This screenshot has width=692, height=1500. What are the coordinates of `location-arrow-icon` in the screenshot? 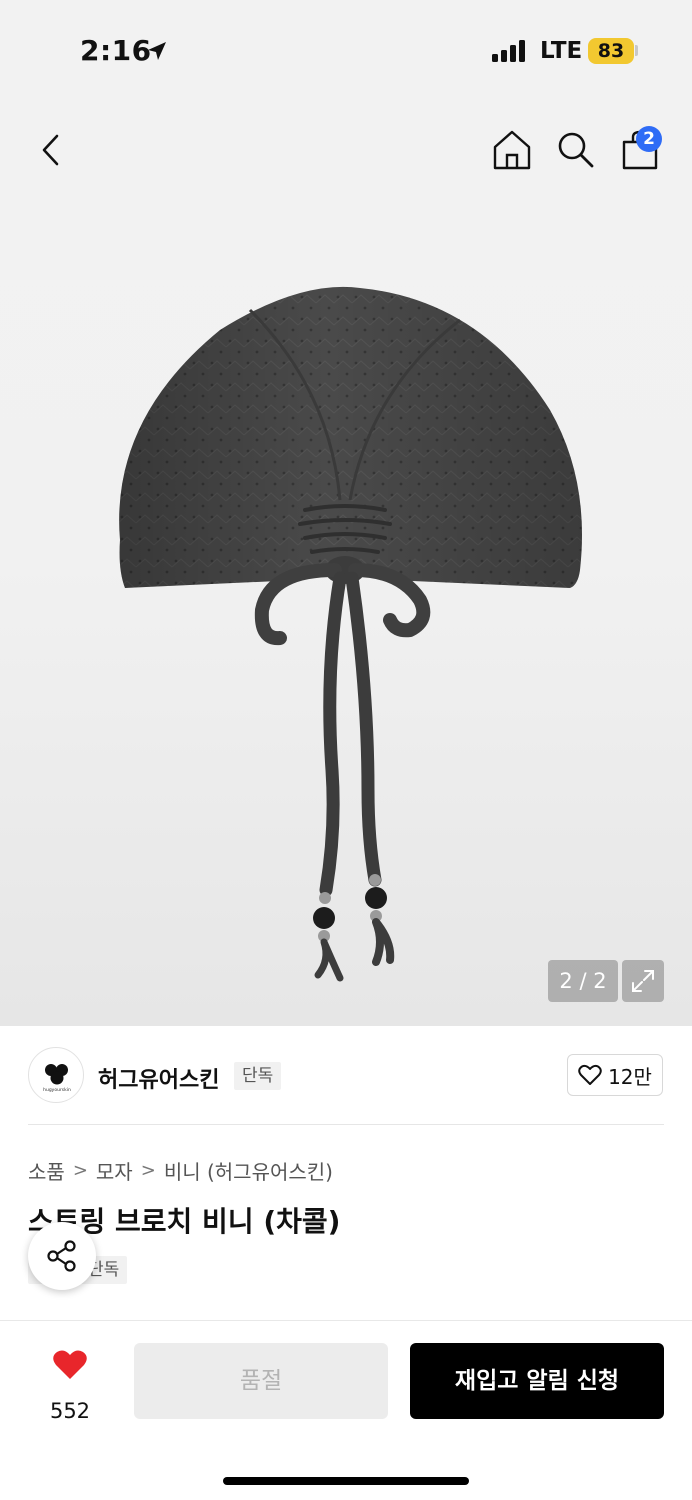 It's located at (157, 51).